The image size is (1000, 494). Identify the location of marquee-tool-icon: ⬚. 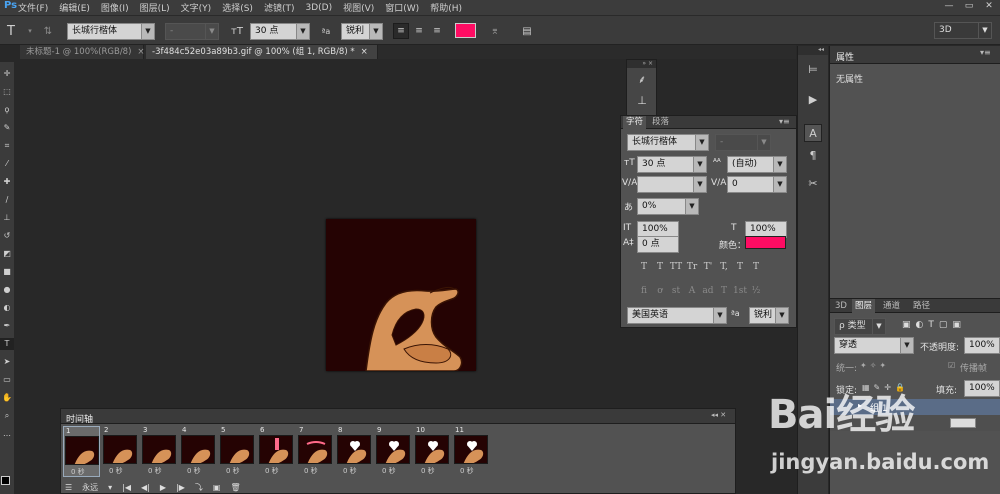
(7, 92).